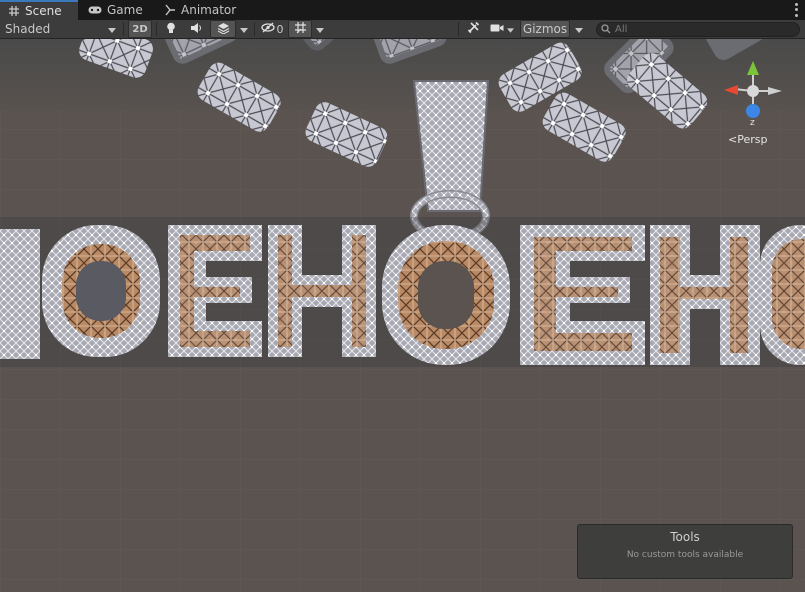 The image size is (805, 592). What do you see at coordinates (267, 29) in the screenshot?
I see `eye-hidden-icon` at bounding box center [267, 29].